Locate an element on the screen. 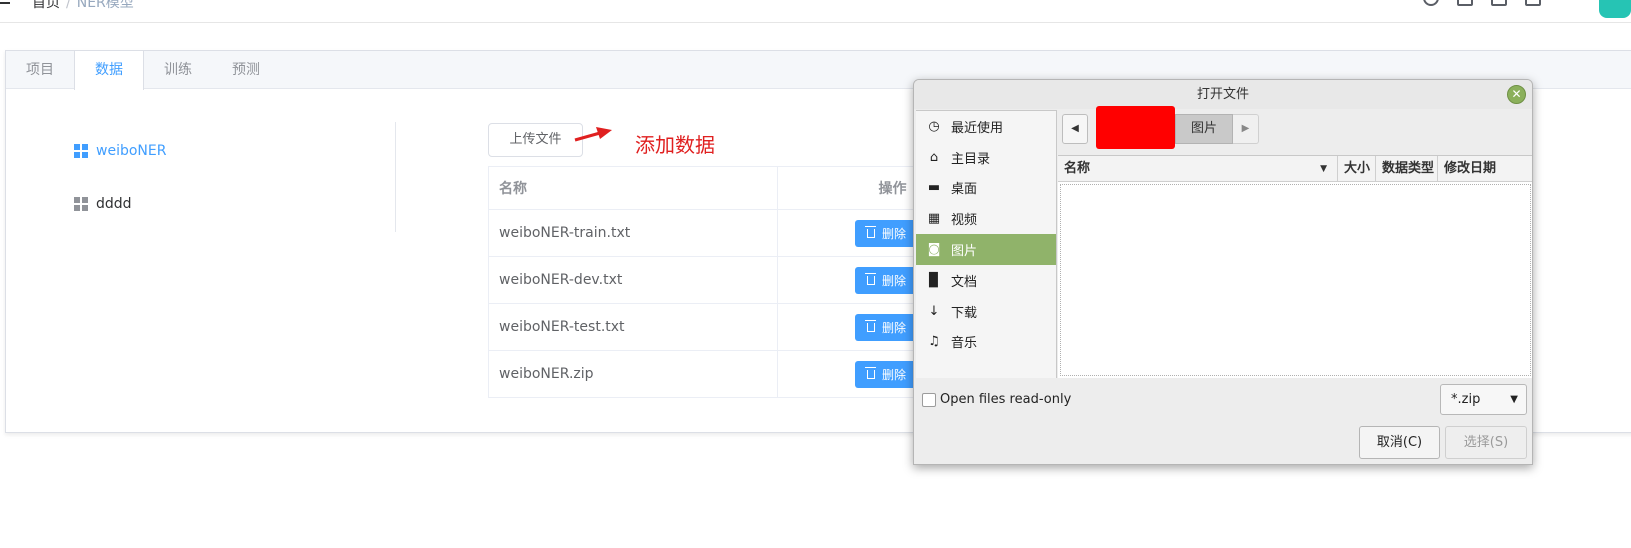 This screenshot has width=1631, height=548. tab-data: 数据 is located at coordinates (109, 70).